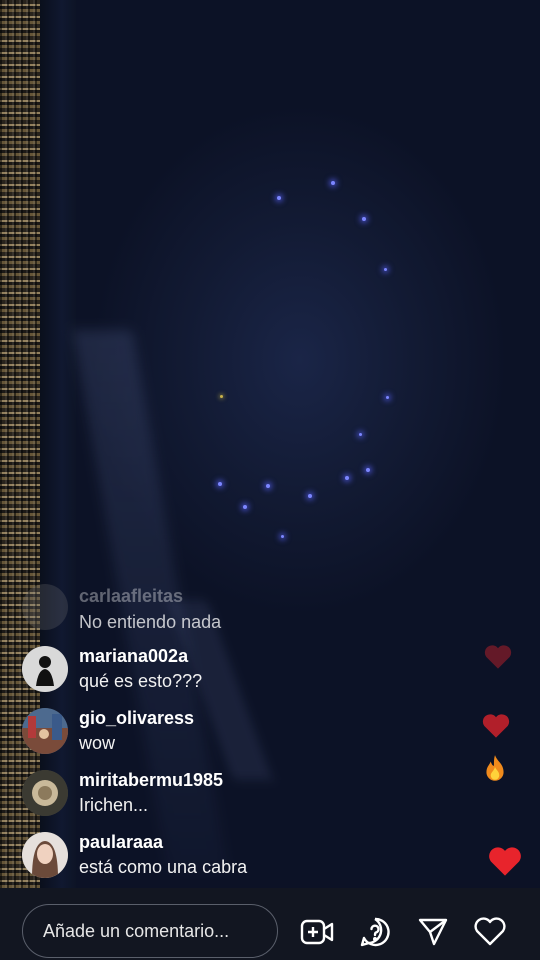  I want to click on bottom-bar, so click(270, 924).